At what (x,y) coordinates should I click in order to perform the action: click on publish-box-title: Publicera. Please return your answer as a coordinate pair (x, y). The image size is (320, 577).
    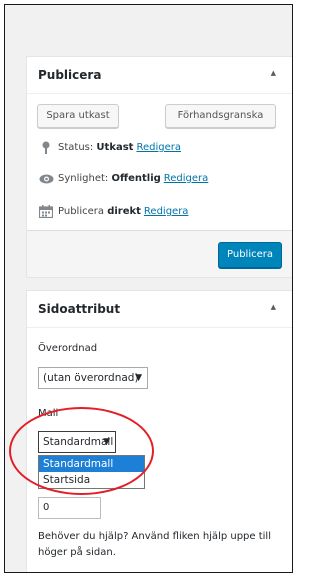
    Looking at the image, I should click on (70, 75).